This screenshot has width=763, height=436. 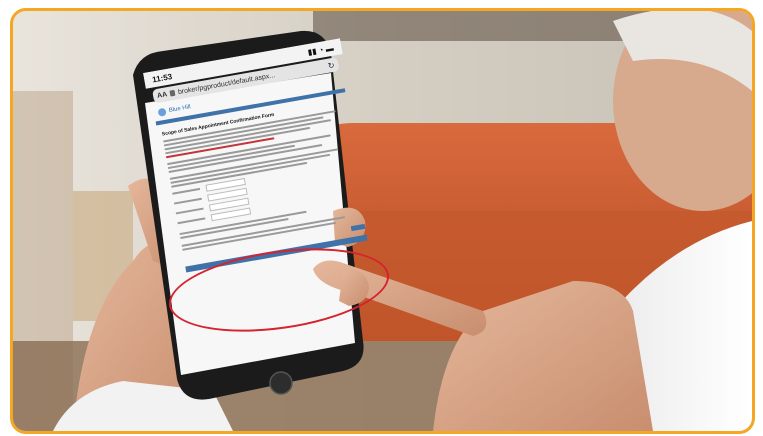 What do you see at coordinates (162, 95) in the screenshot?
I see `reader-aa-button: AA` at bounding box center [162, 95].